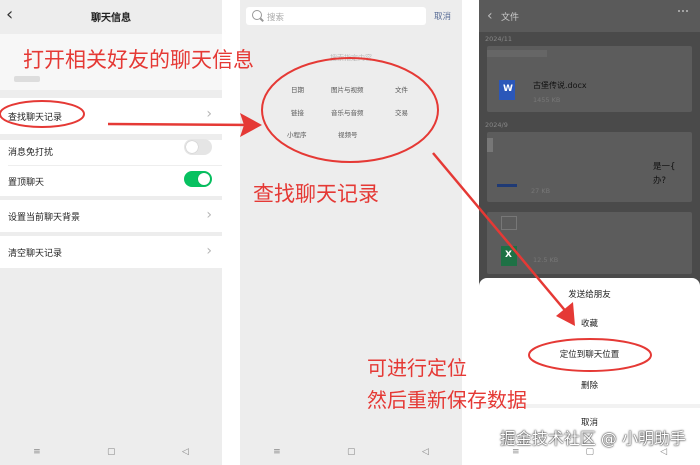 This screenshot has width=700, height=465. I want to click on row-label: 消息免打扰, so click(31, 153).